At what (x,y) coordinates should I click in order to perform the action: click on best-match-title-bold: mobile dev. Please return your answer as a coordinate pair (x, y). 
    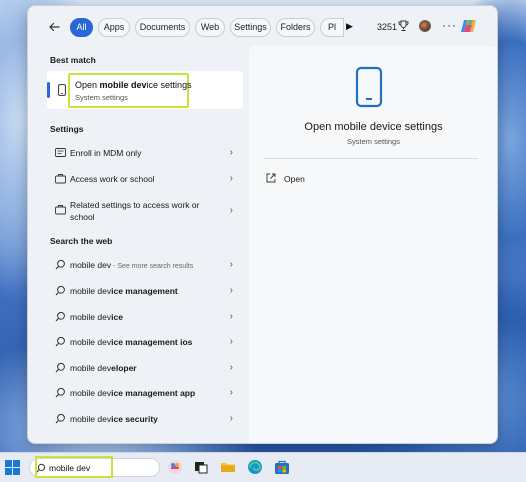
    Looking at the image, I should click on (123, 85).